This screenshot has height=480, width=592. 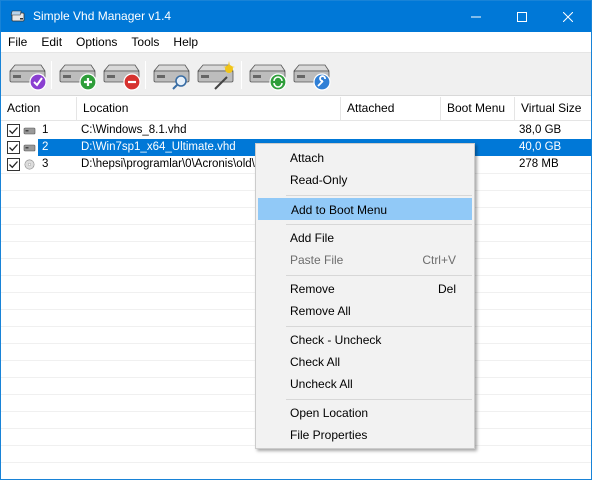 I want to click on row-size: 278 MB, so click(x=539, y=164).